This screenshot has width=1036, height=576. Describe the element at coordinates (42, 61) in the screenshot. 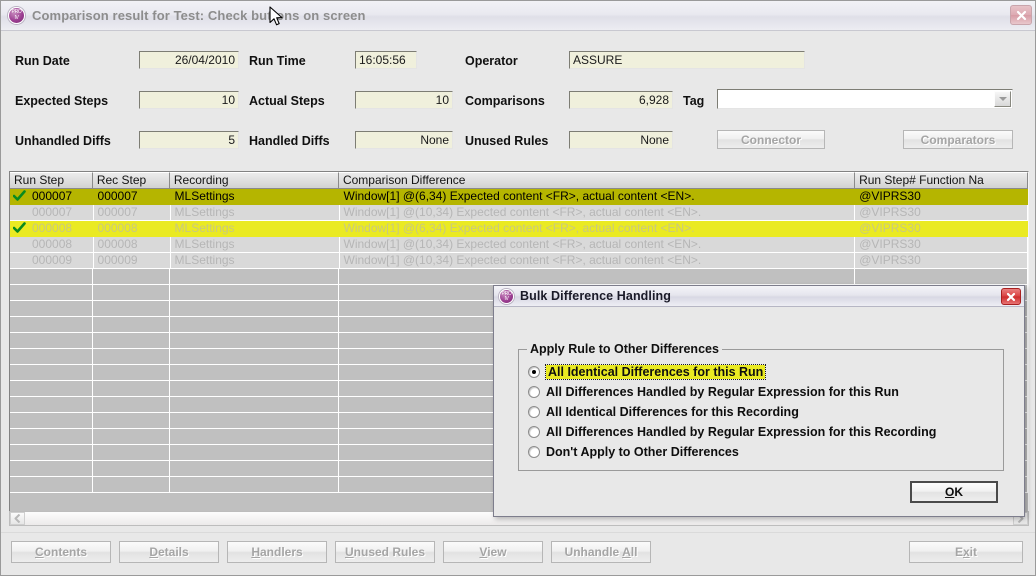

I see `run-date-label: Run Date` at that location.